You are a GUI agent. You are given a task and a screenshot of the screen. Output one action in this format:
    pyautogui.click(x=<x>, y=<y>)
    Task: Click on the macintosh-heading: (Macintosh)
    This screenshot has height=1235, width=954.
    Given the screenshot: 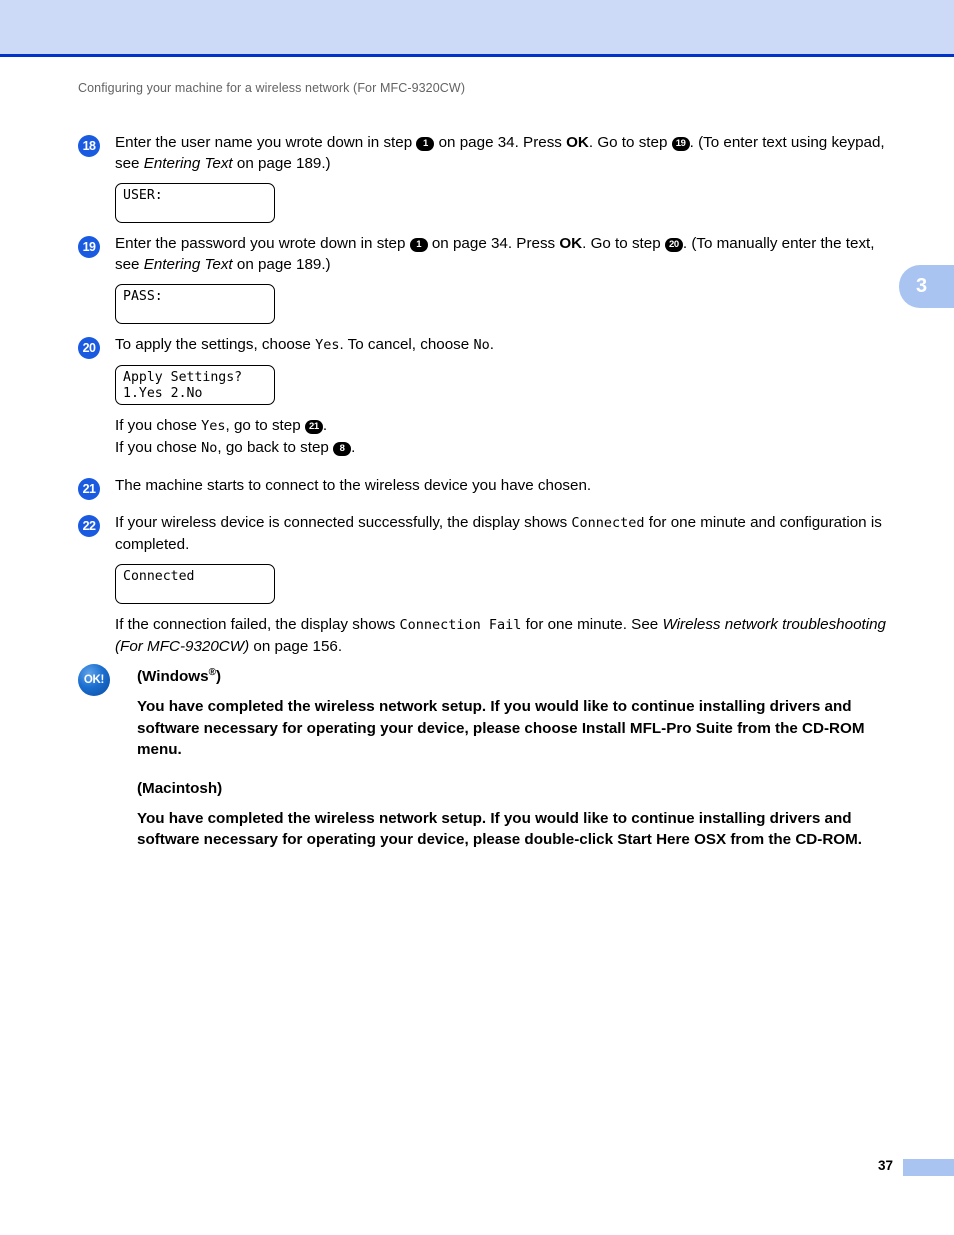 What is the action you would take?
    pyautogui.click(x=180, y=788)
    